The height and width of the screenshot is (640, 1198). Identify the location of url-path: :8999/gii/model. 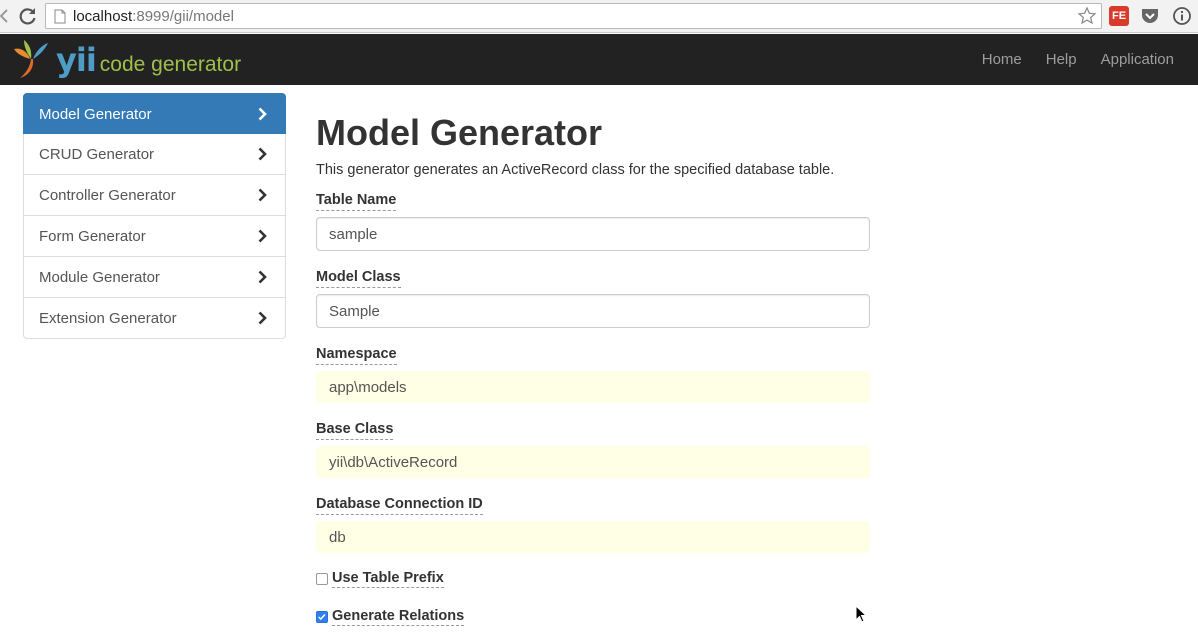
(183, 16).